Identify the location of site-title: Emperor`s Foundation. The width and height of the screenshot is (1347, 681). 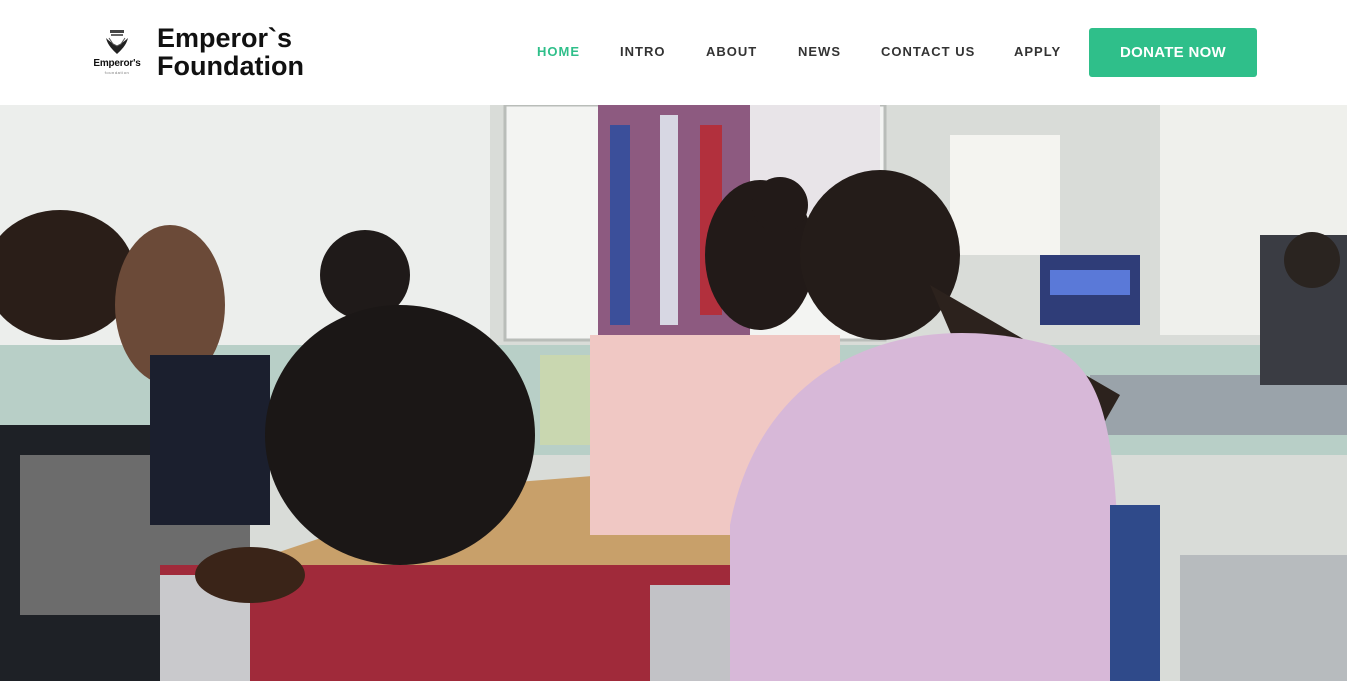
(230, 52).